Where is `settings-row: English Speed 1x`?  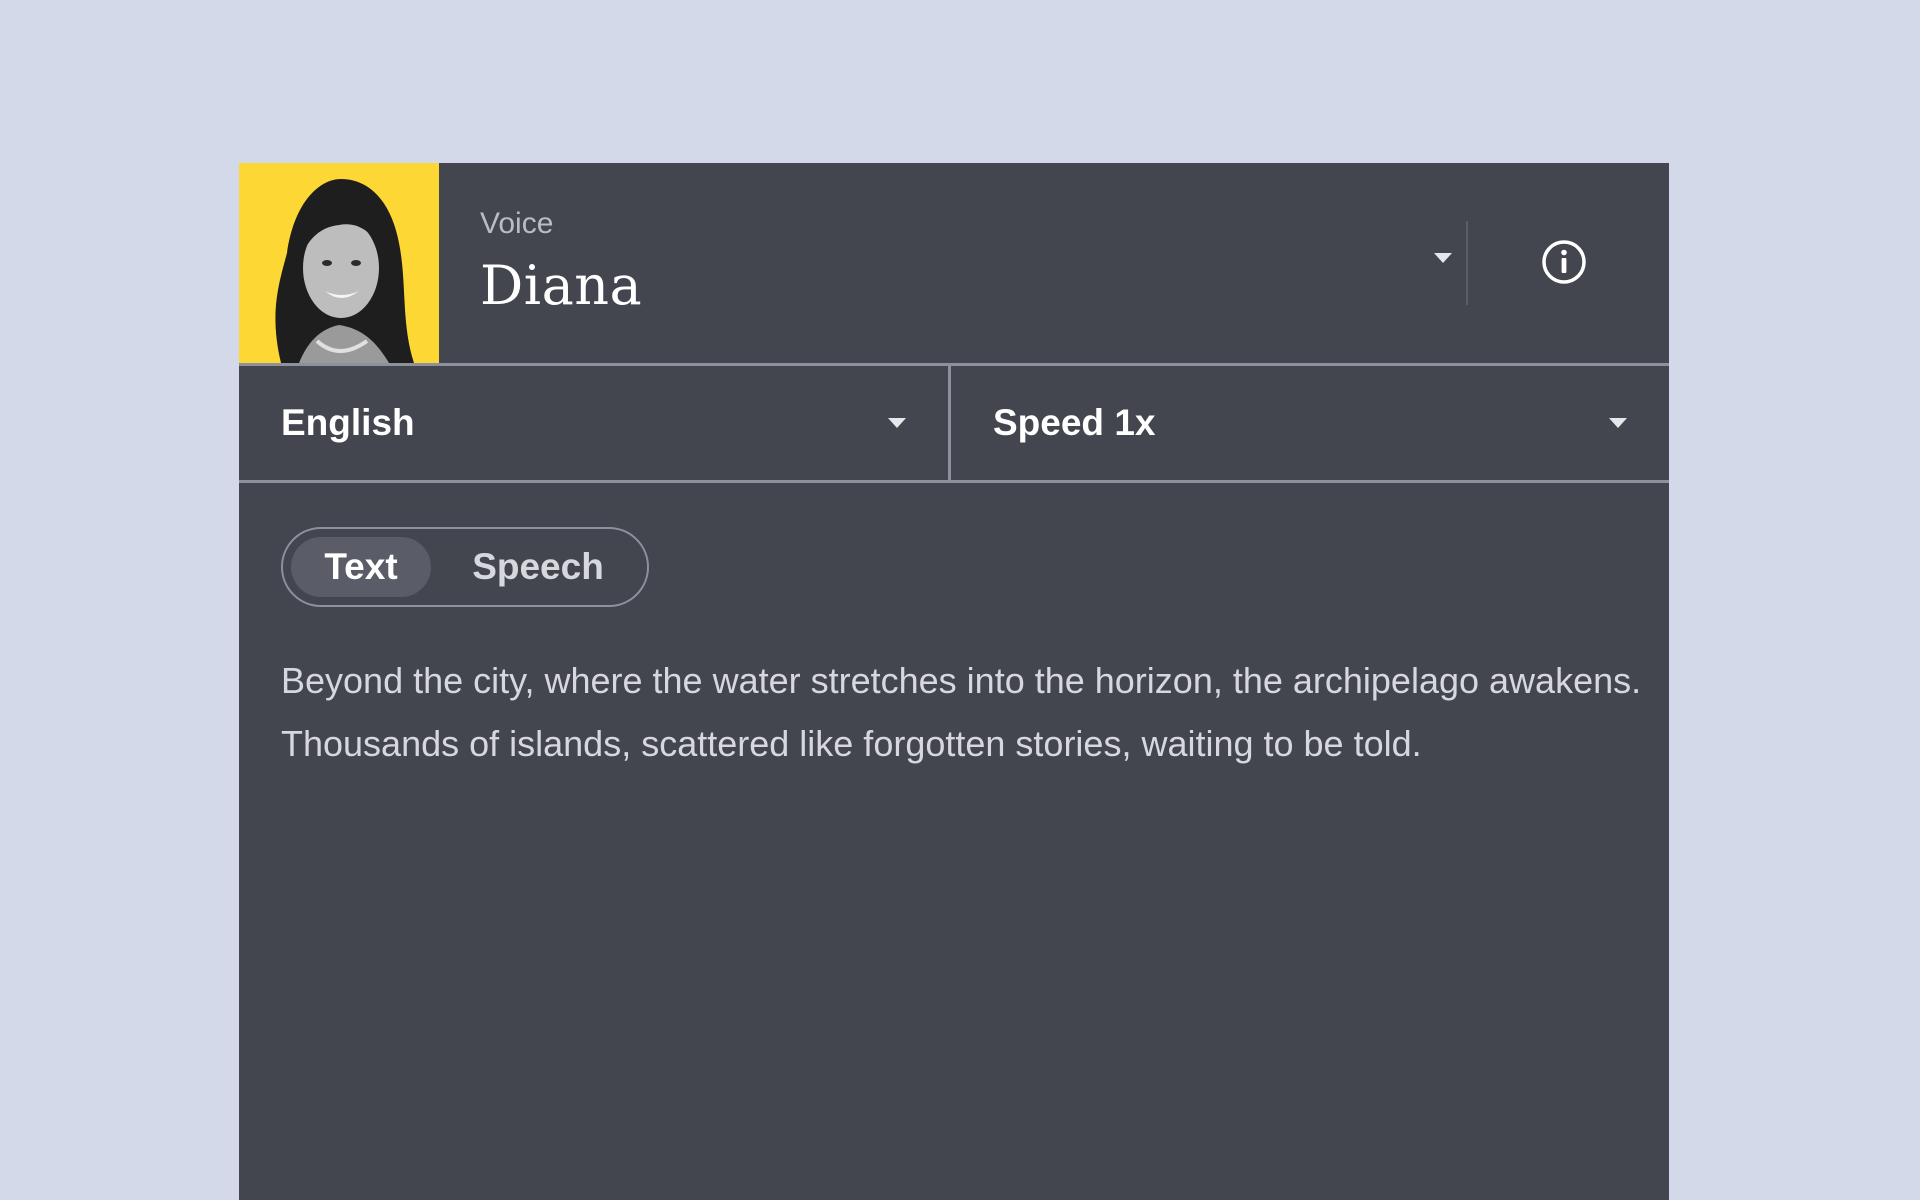 settings-row: English Speed 1x is located at coordinates (954, 423).